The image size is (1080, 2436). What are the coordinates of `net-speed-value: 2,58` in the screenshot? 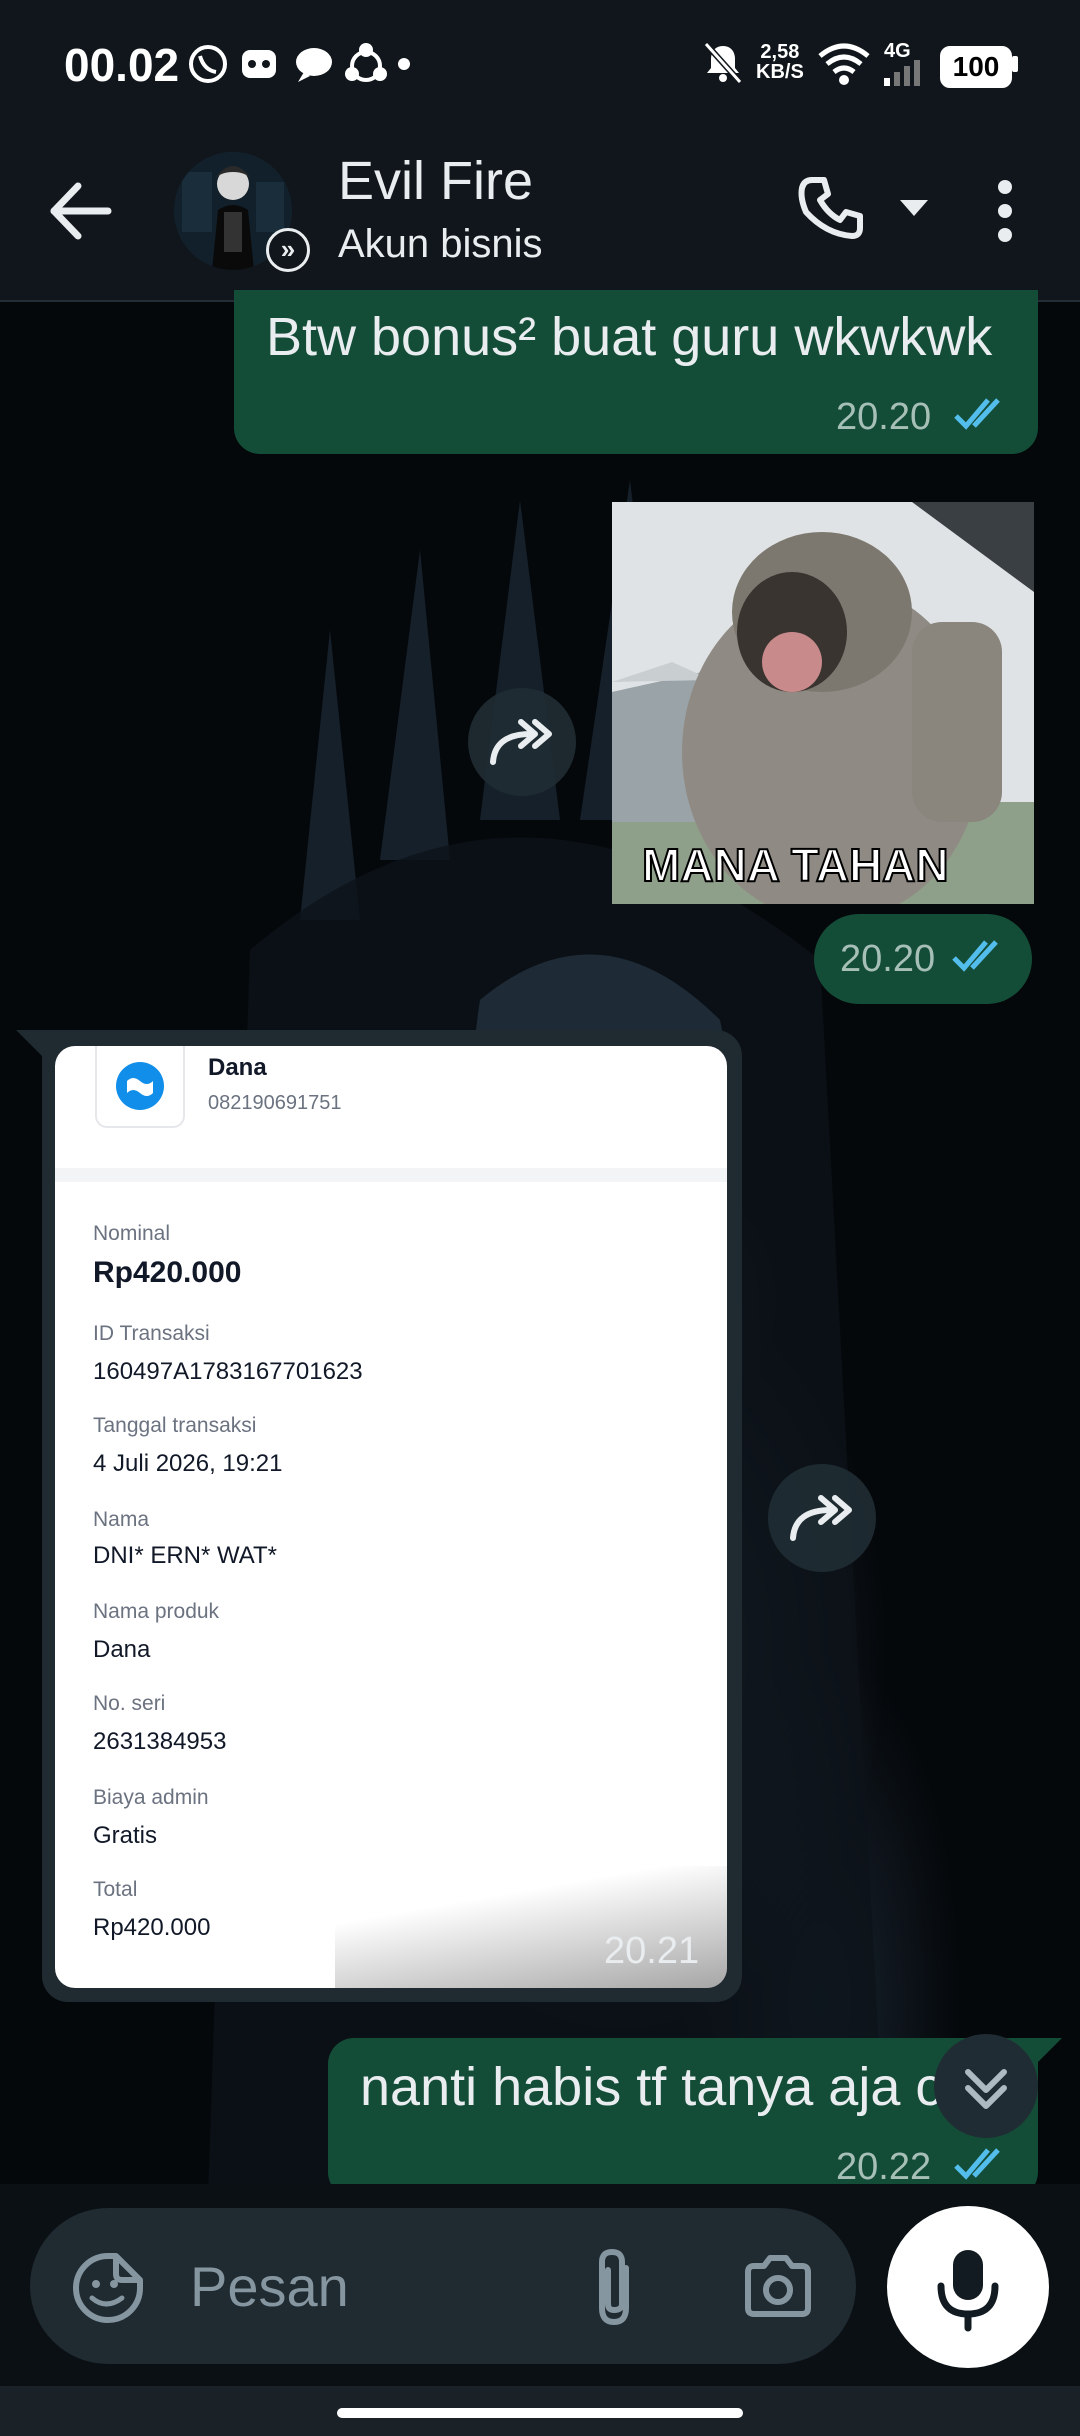 It's located at (780, 52).